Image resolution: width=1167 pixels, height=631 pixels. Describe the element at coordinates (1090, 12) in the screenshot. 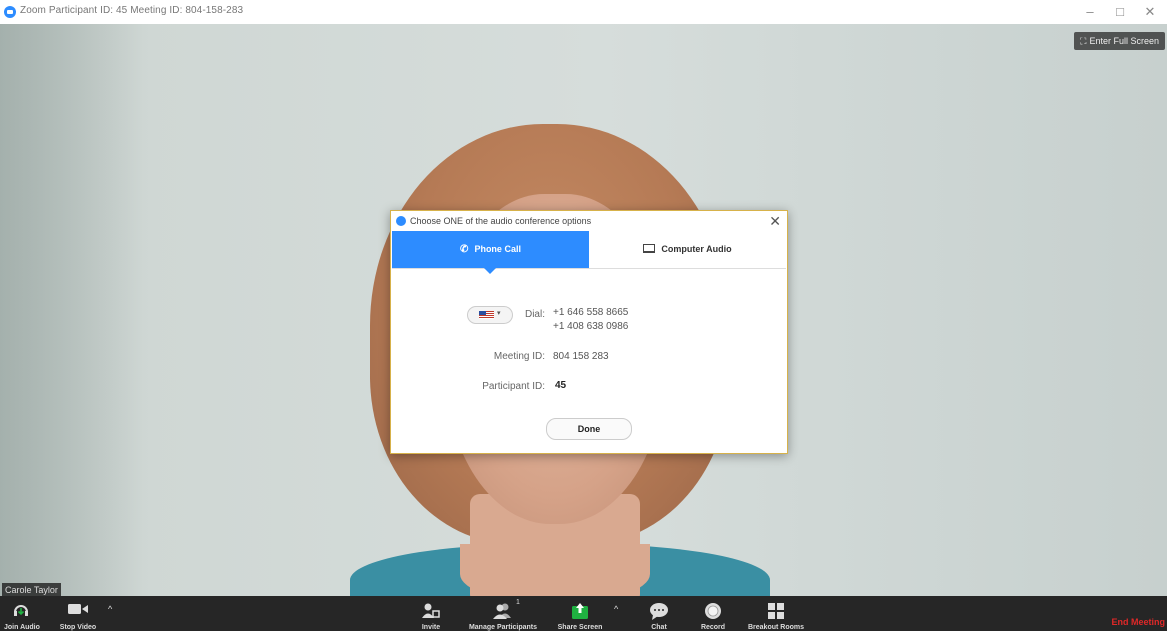

I see `minimize-button: –` at that location.